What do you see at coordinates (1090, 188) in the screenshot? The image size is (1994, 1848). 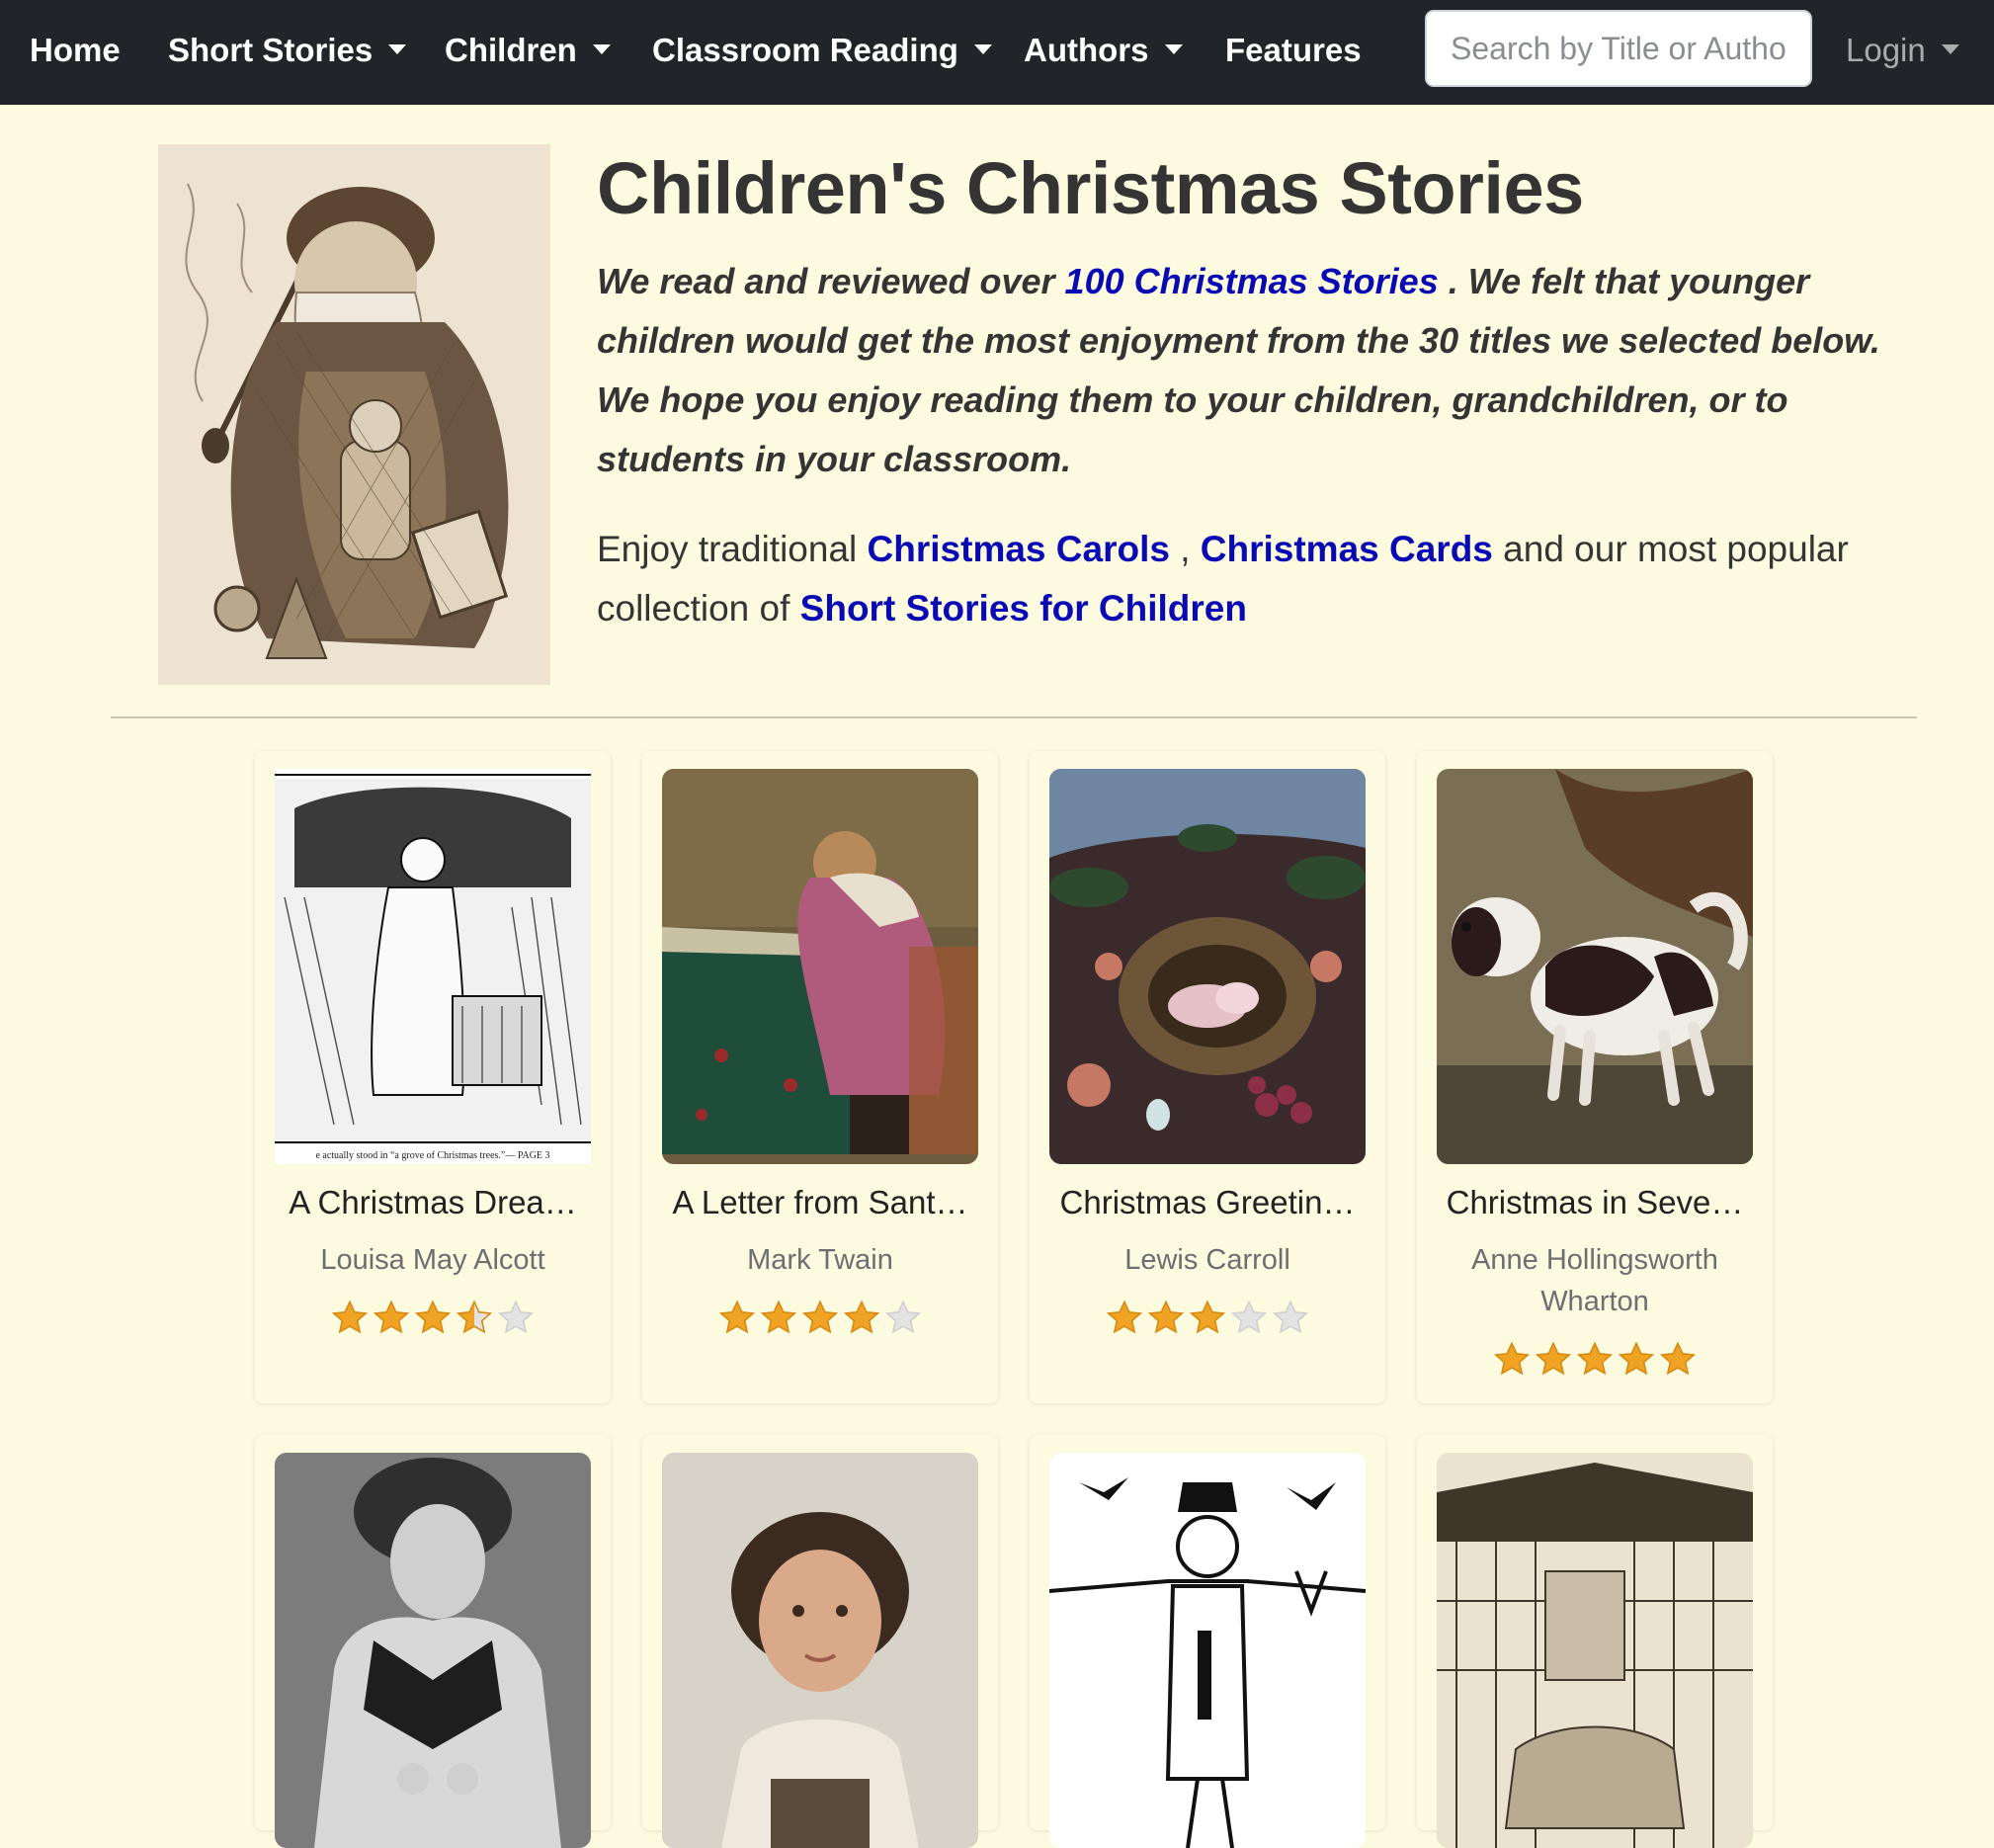 I see `page-title: Children's Christmas Stories` at bounding box center [1090, 188].